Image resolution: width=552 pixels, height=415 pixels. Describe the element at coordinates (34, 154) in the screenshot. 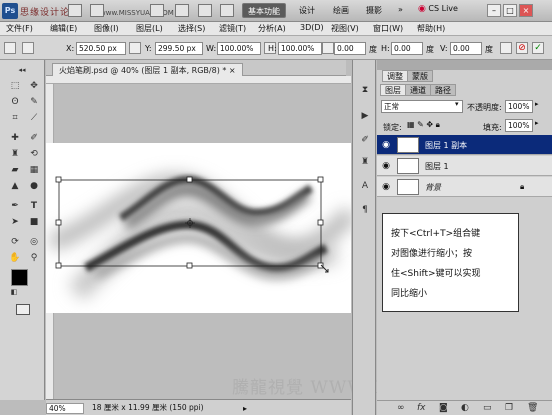

I see `history-brush-tool-icon: ⟲` at that location.